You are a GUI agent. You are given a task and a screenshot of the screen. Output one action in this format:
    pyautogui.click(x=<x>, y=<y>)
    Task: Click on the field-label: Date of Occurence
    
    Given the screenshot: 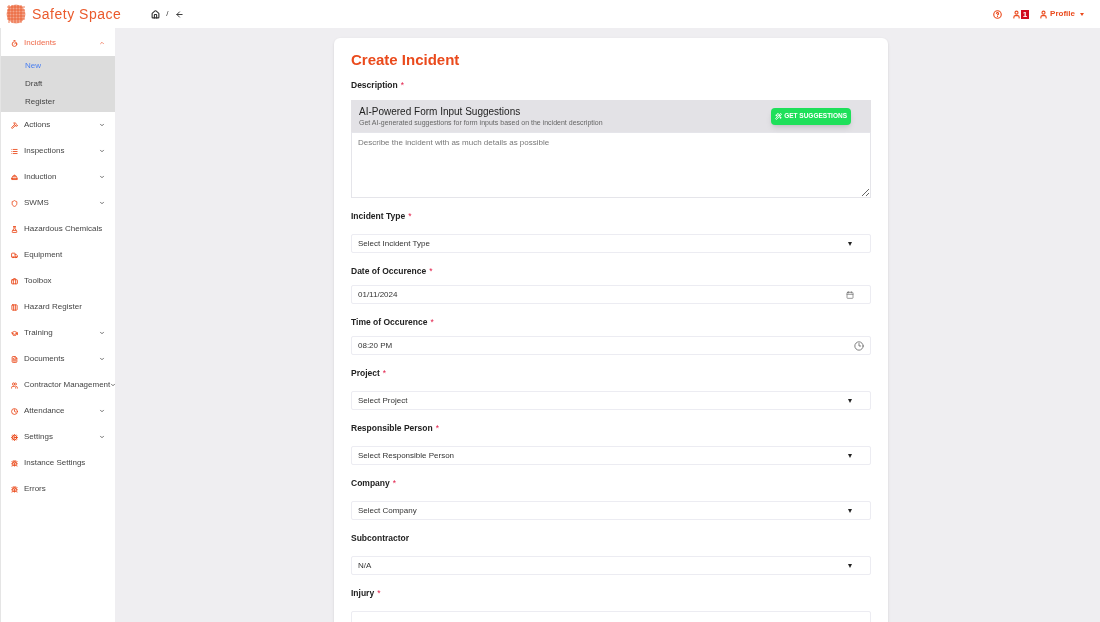 What is the action you would take?
    pyautogui.click(x=389, y=271)
    